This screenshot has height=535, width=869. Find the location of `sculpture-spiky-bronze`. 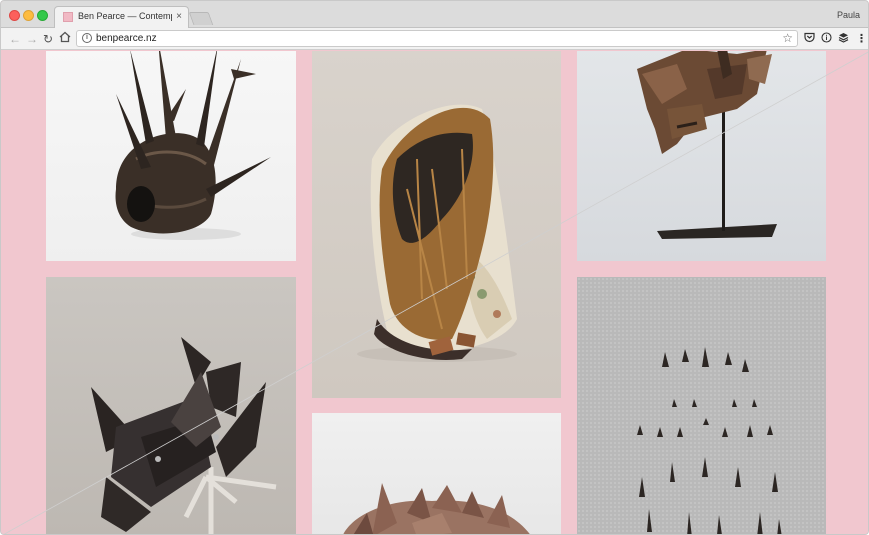

sculpture-spiky-bronze is located at coordinates (193, 145).